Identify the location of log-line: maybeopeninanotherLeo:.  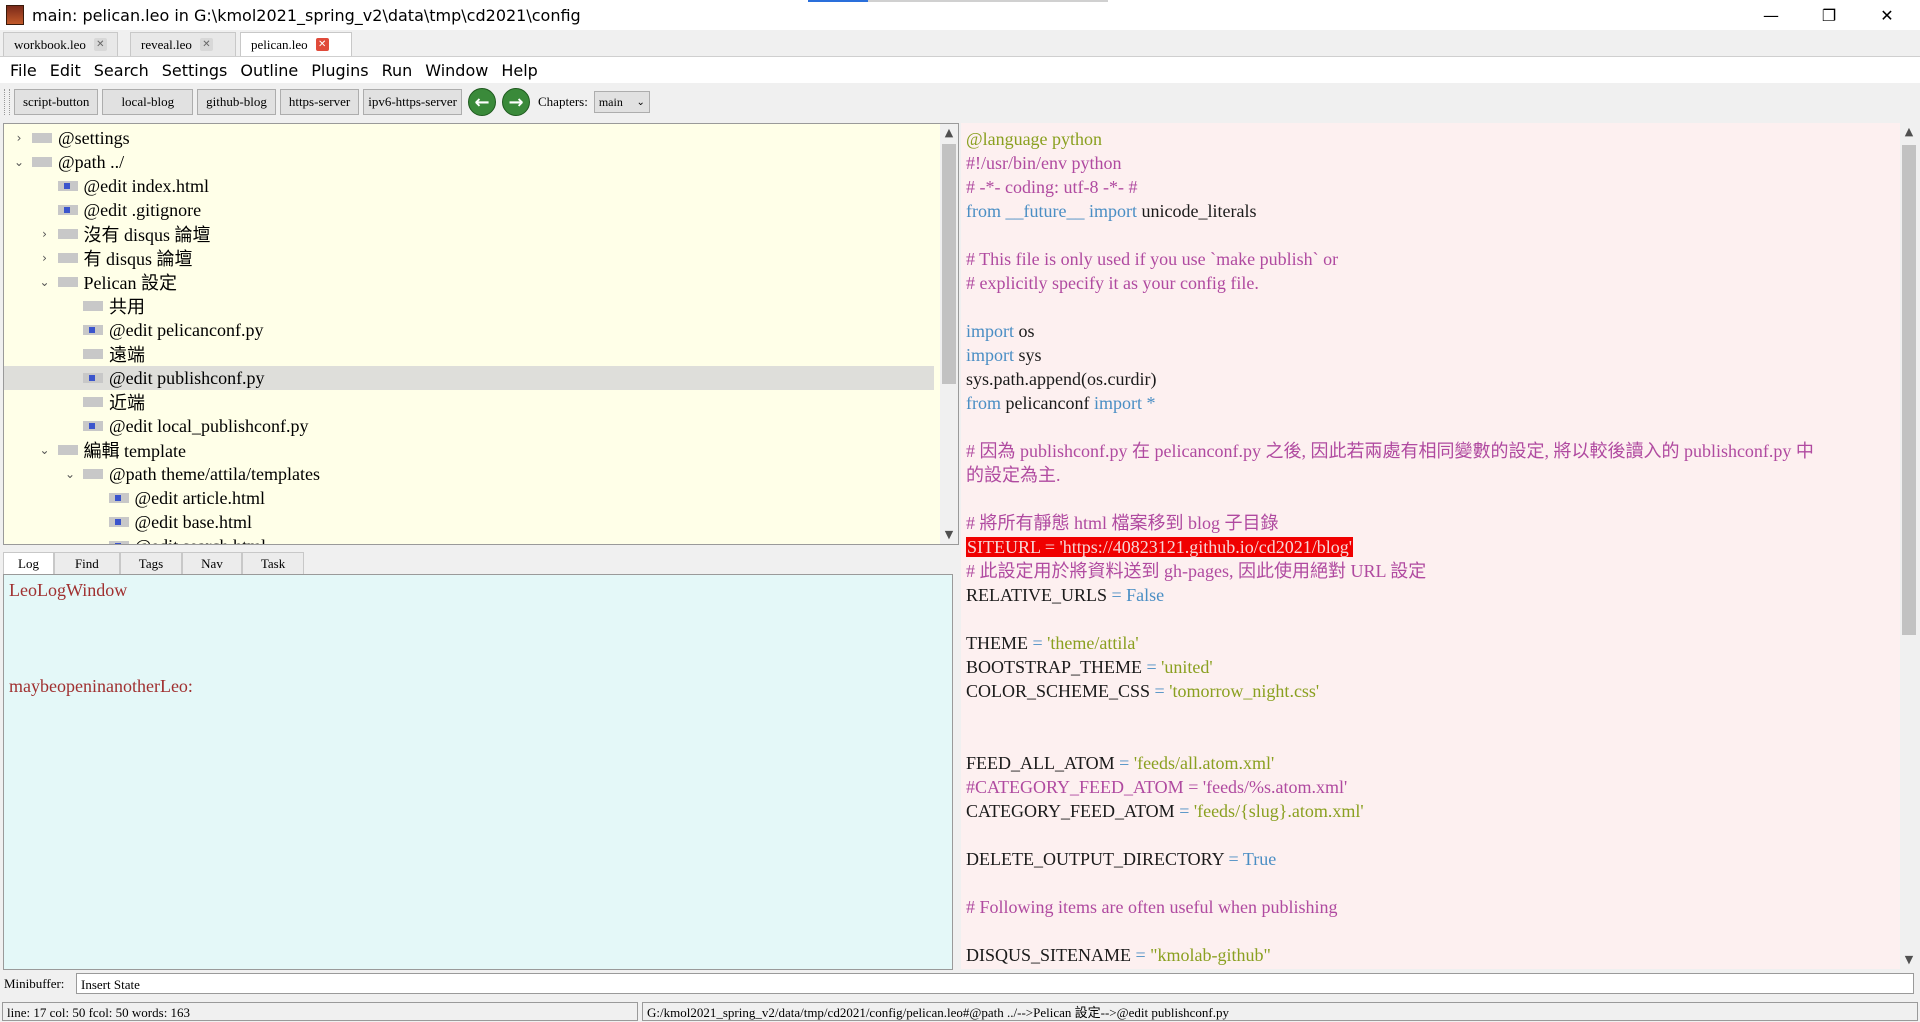
(101, 686).